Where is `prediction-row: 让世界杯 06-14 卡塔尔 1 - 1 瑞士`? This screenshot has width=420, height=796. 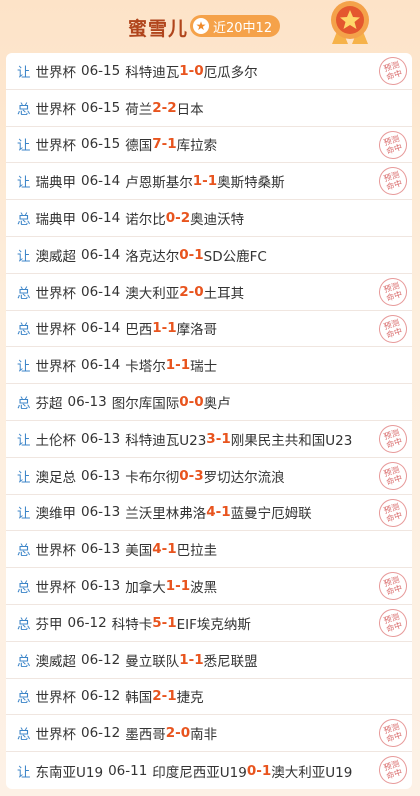
prediction-row: 让世界杯 06-14 卡塔尔 1 - 1 瑞士 is located at coordinates (209, 366).